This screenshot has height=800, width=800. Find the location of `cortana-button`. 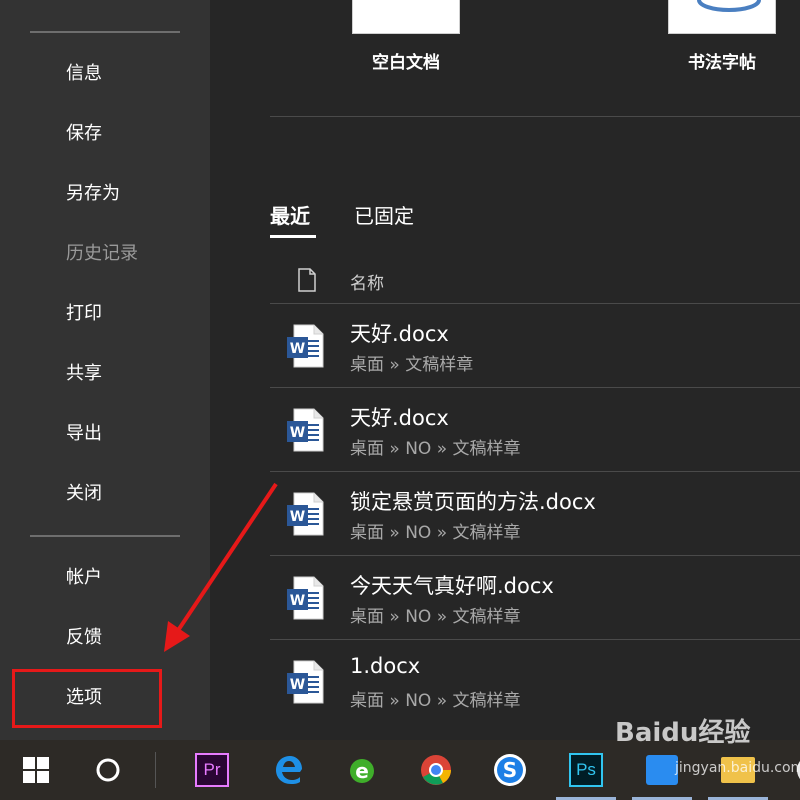

cortana-button is located at coordinates (108, 770).